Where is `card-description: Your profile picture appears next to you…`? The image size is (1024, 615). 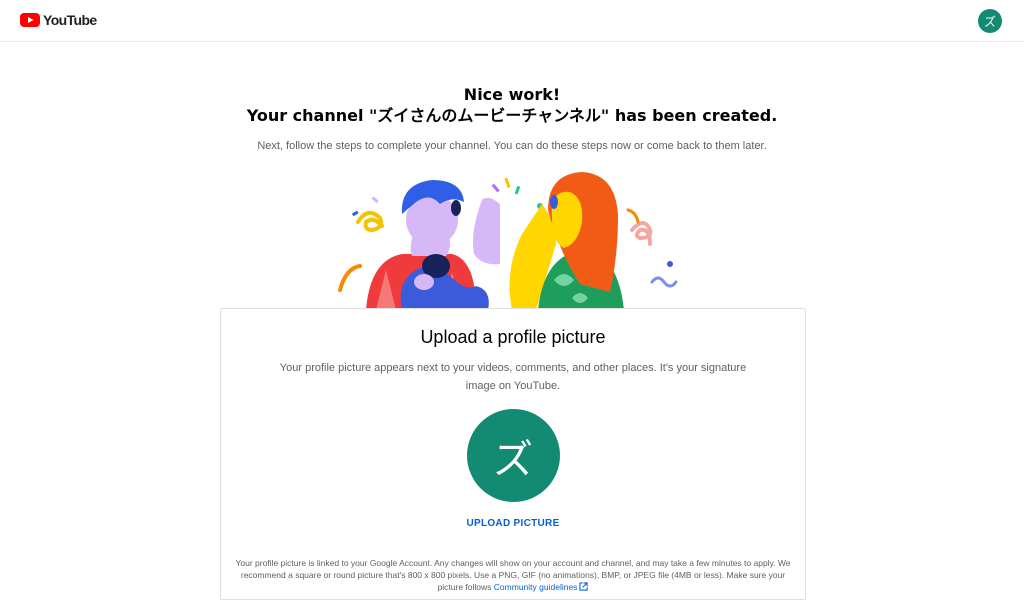
card-description: Your profile picture appears next to you… is located at coordinates (513, 377).